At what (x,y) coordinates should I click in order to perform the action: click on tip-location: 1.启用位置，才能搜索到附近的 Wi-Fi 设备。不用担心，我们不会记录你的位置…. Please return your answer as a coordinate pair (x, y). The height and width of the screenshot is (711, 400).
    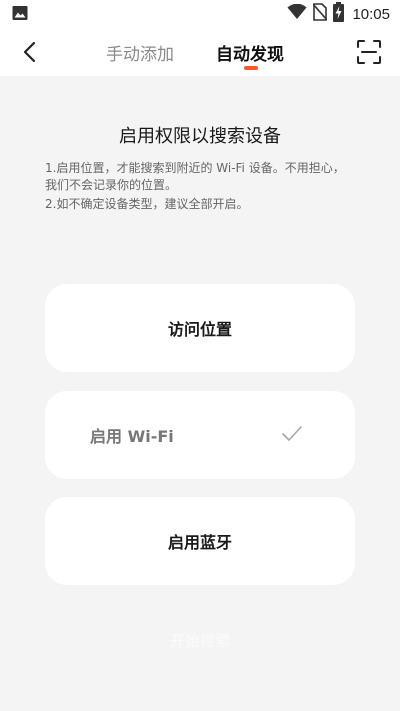
    Looking at the image, I should click on (195, 176).